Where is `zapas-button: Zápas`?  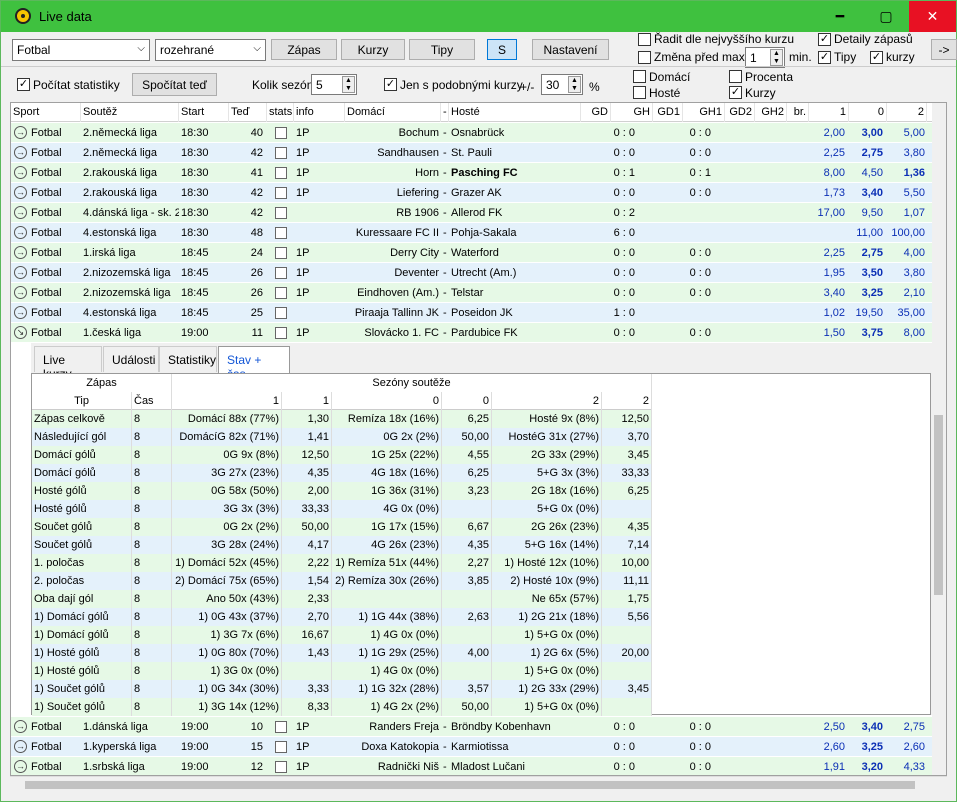
zapas-button: Zápas is located at coordinates (304, 49).